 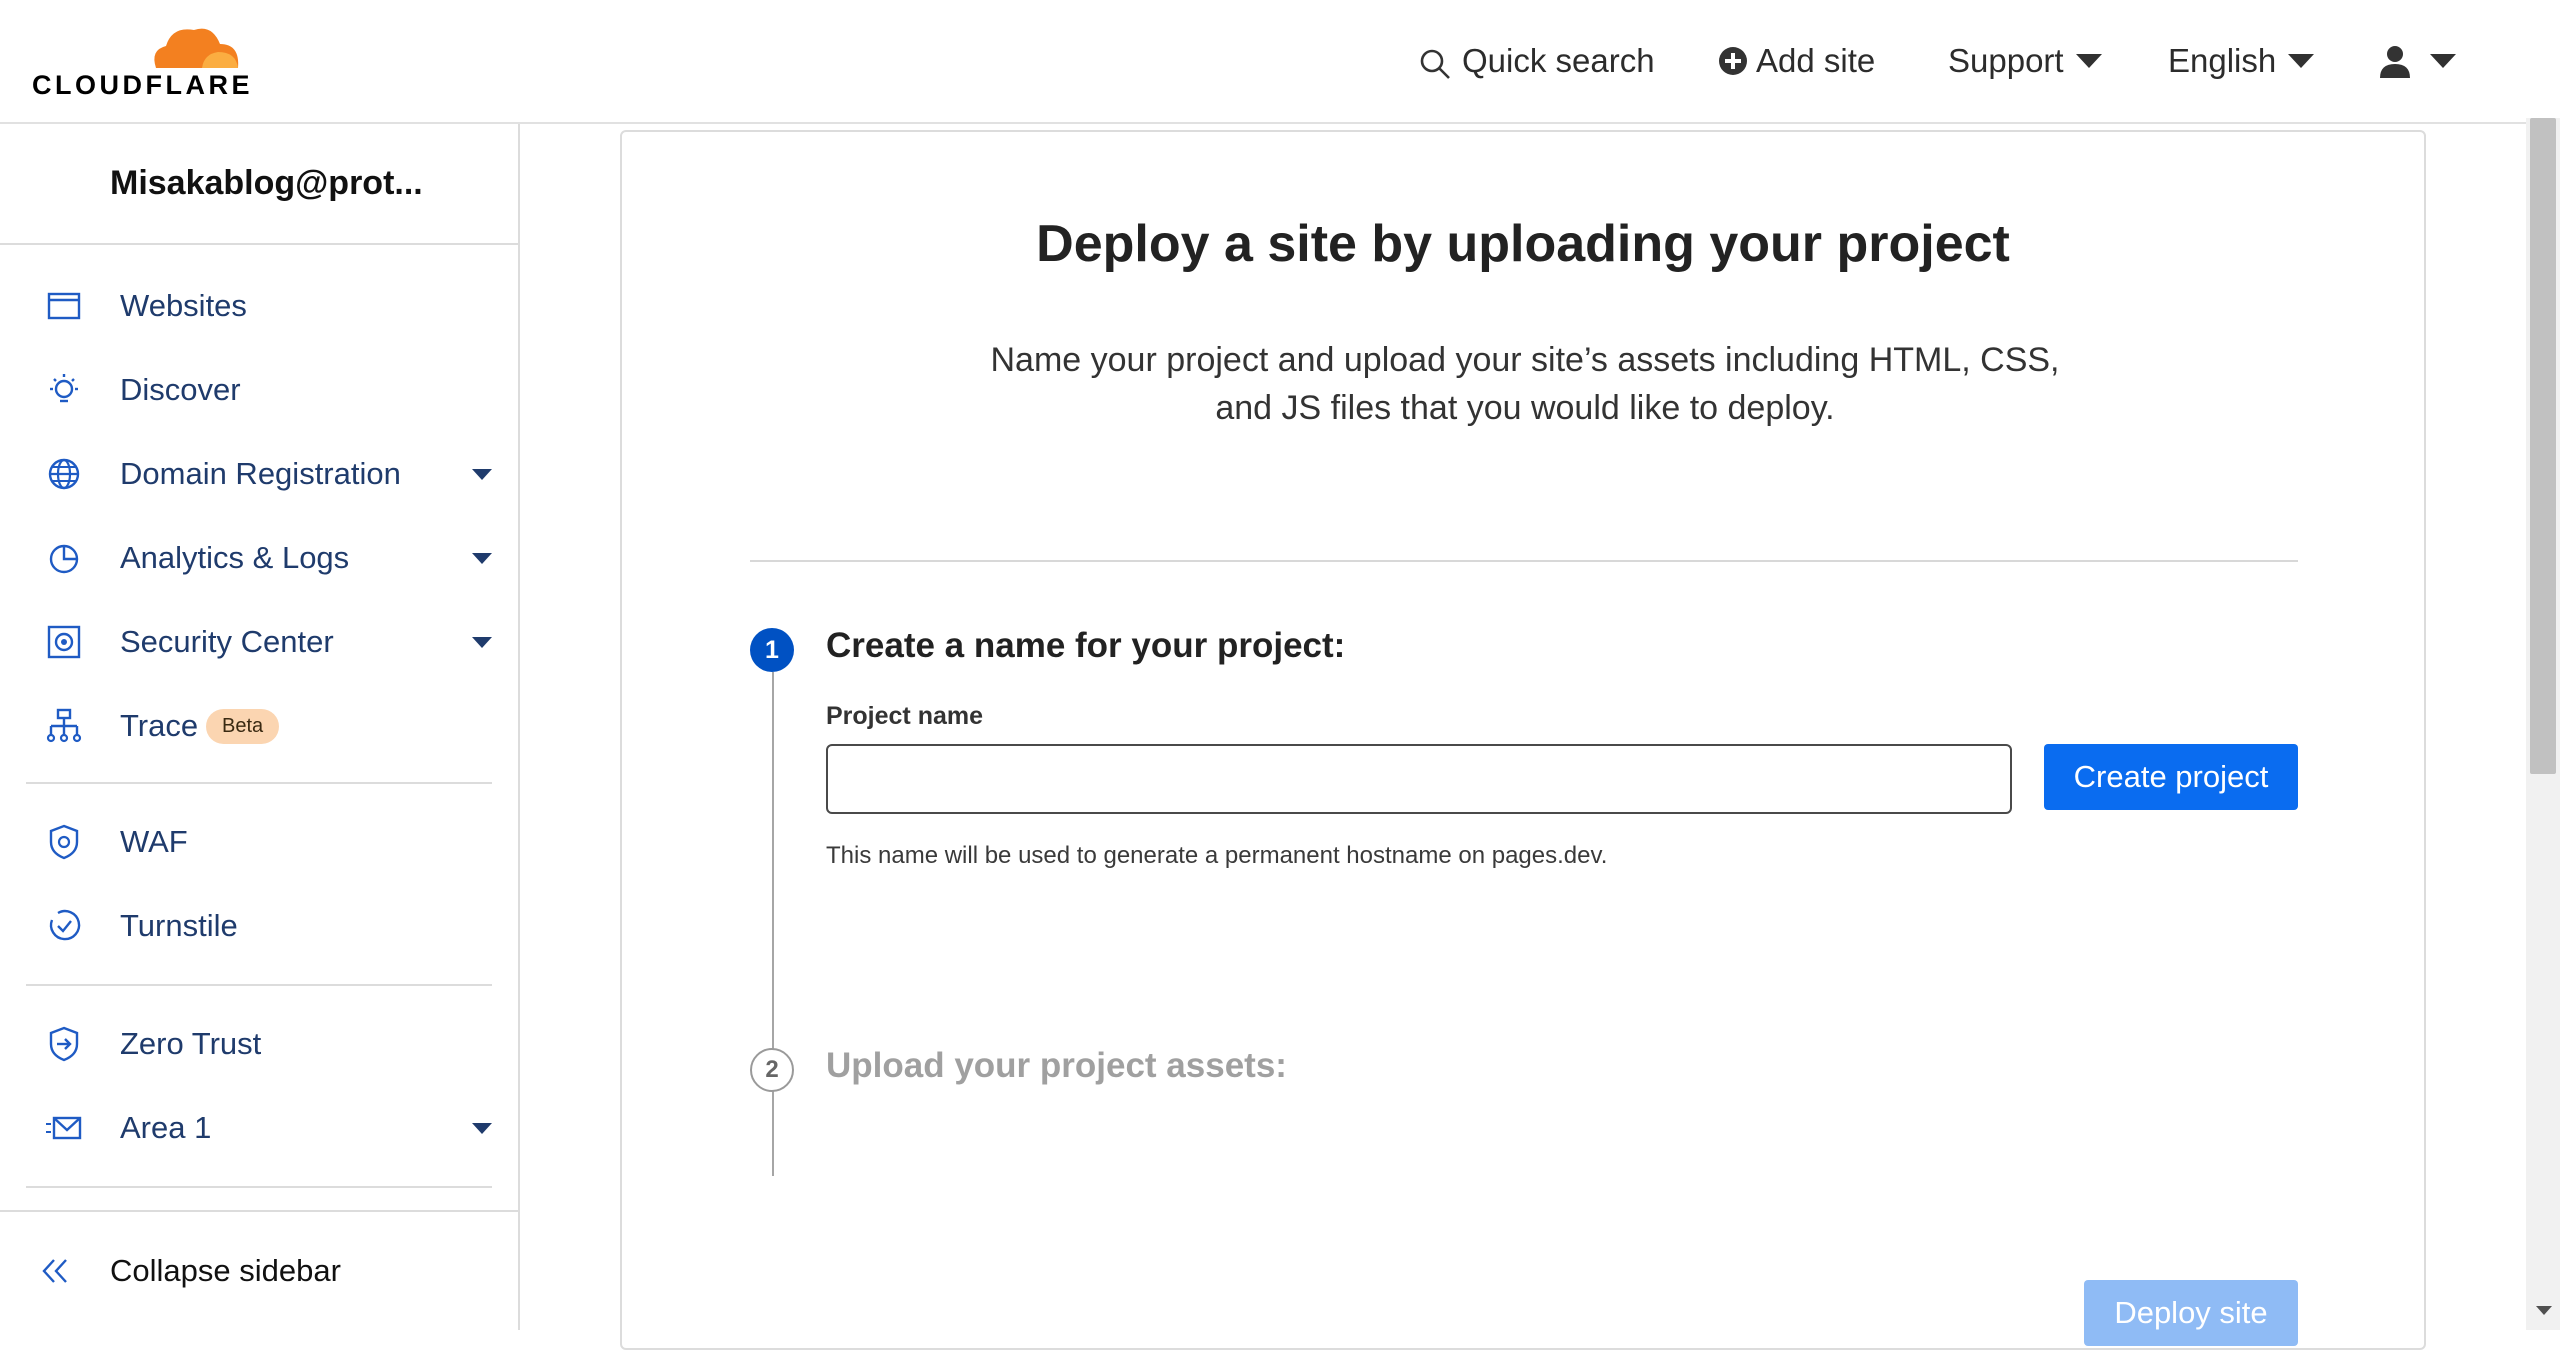 I want to click on language-label: English, so click(x=2222, y=60).